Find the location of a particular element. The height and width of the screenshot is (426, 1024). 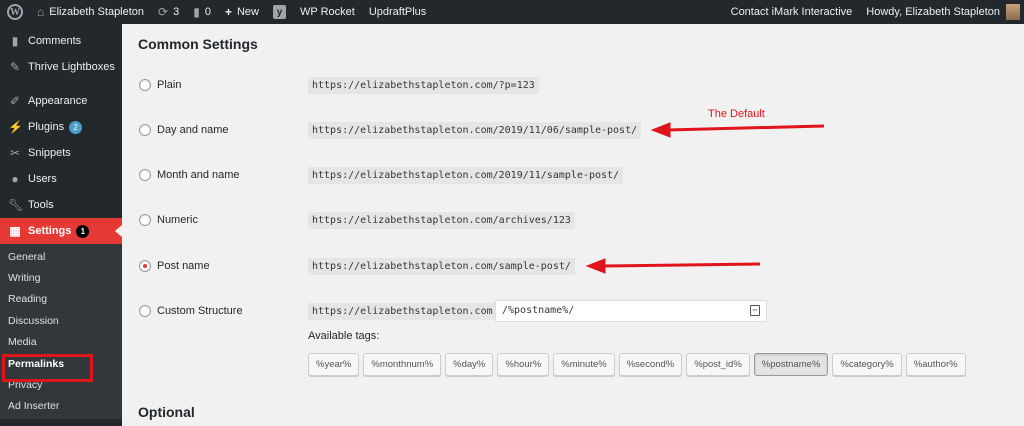

sidebar-item-settings: ▦ Settings 1 is located at coordinates (61, 231).